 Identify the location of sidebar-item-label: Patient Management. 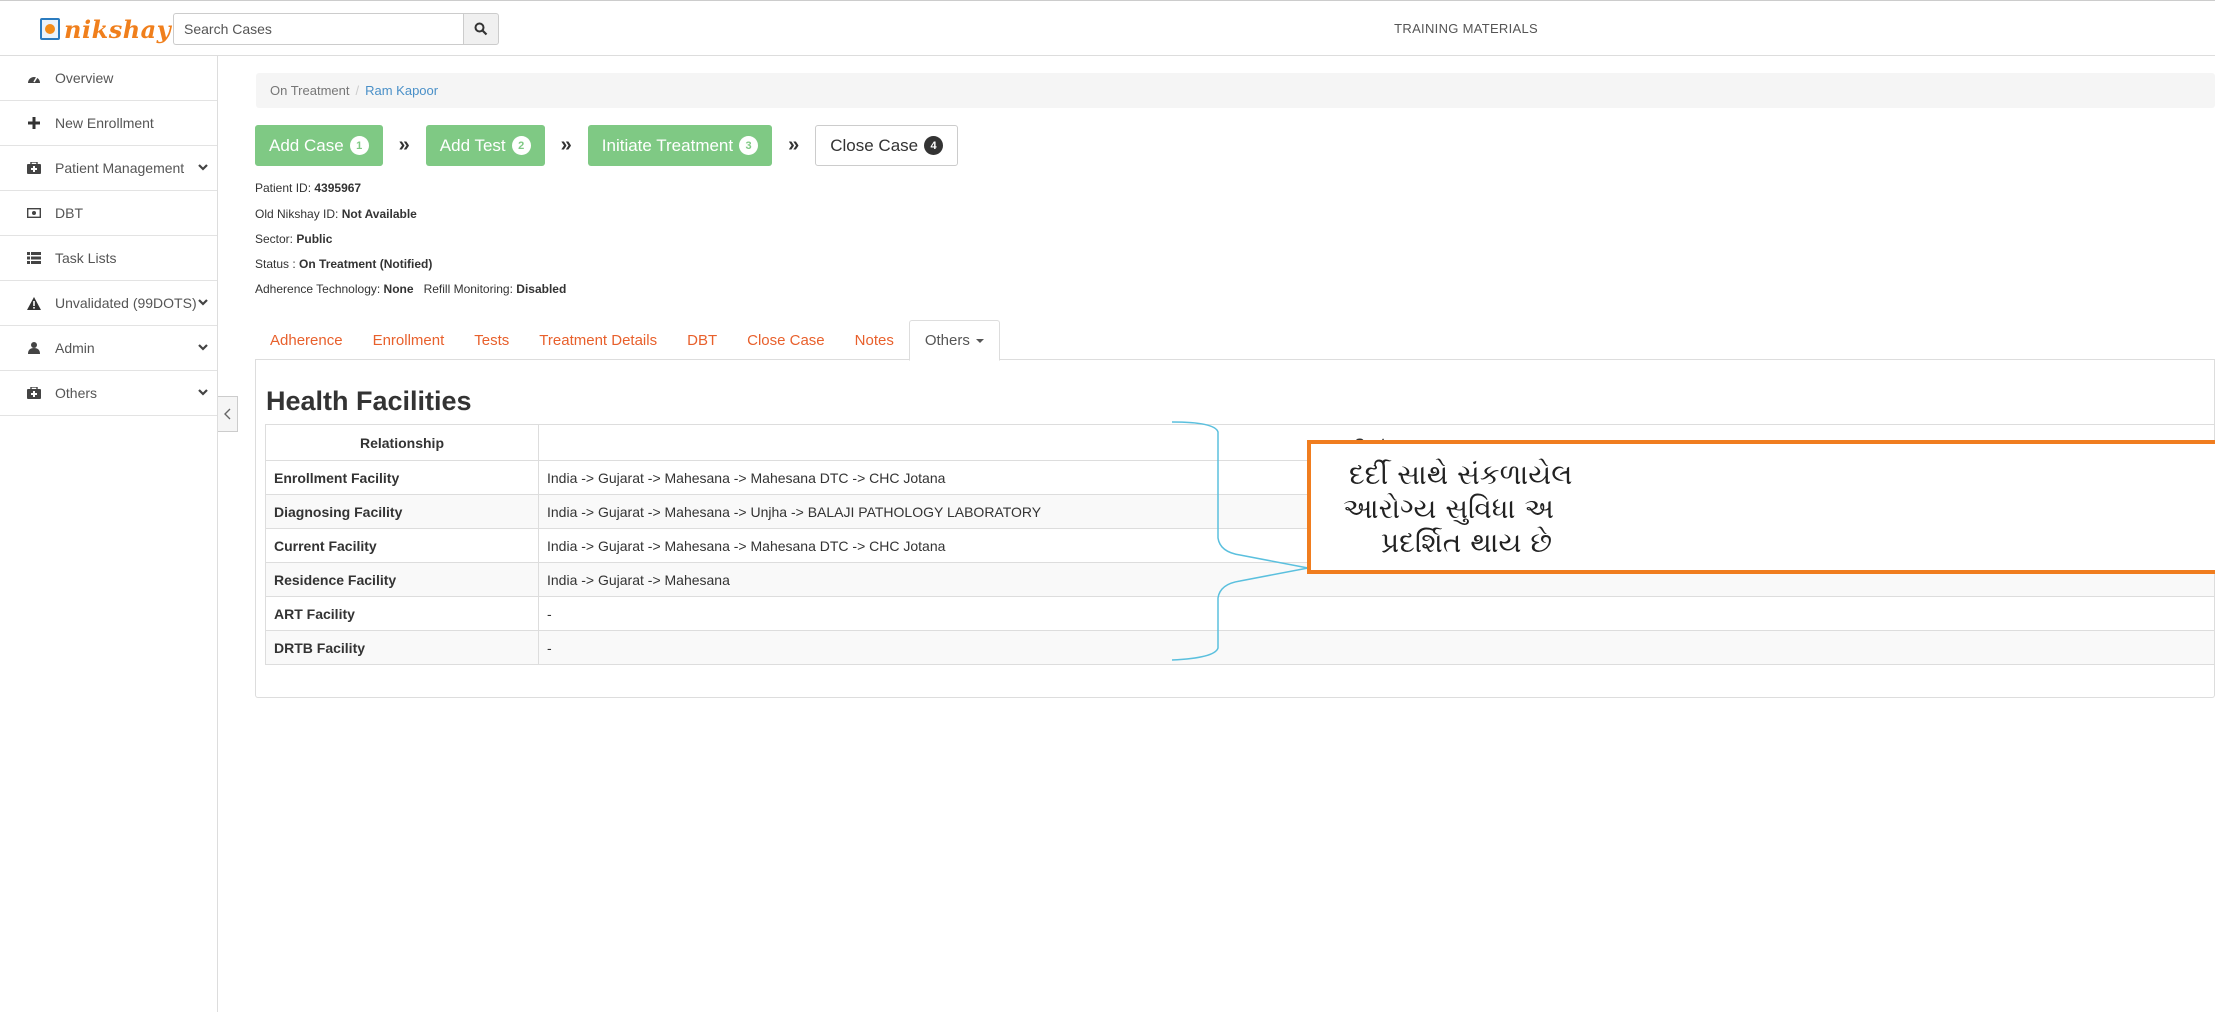
(120, 168).